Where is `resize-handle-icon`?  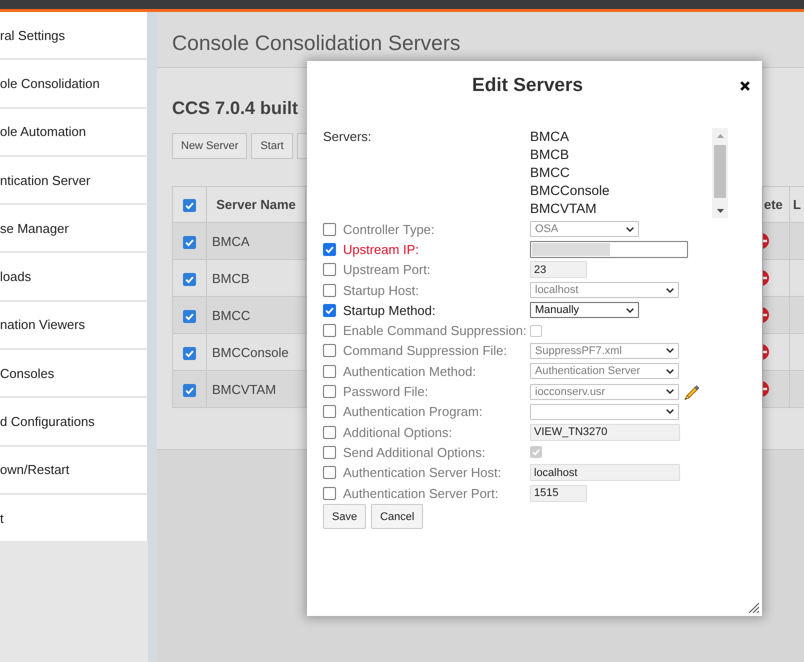
resize-handle-icon is located at coordinates (753, 608).